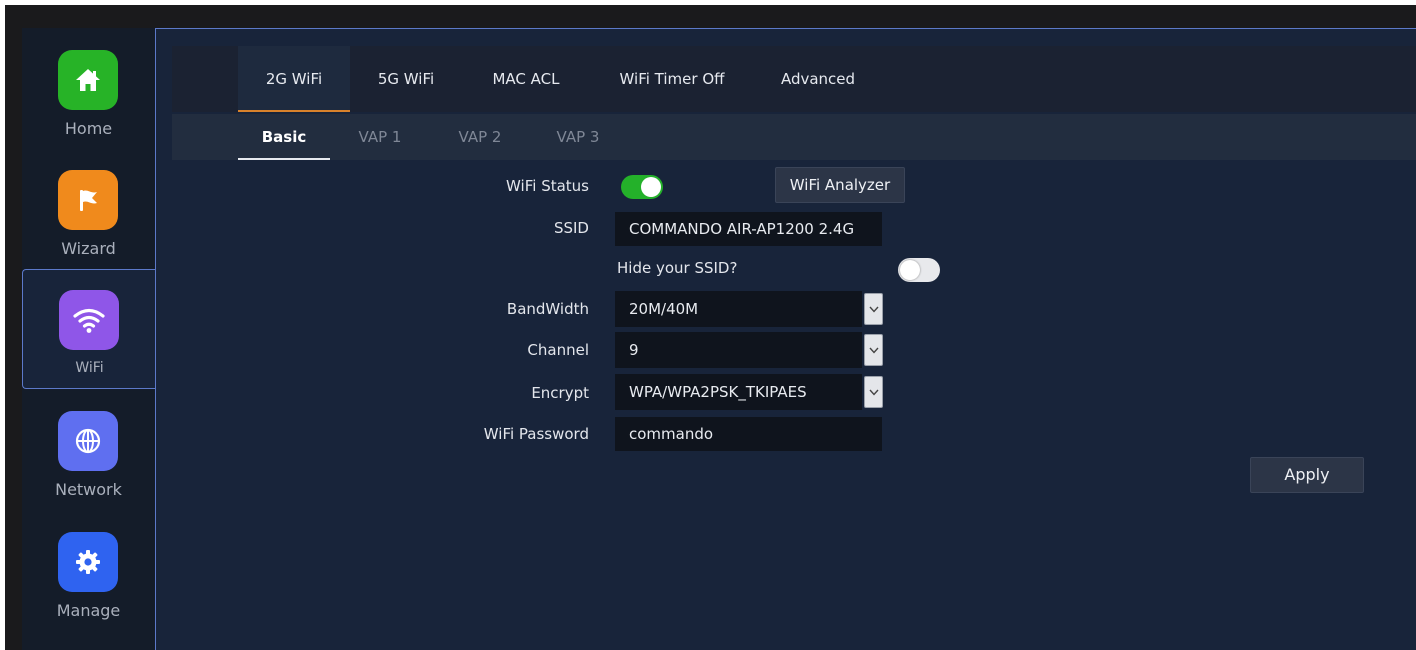  Describe the element at coordinates (738, 350) in the screenshot. I see `channel-value: 9` at that location.